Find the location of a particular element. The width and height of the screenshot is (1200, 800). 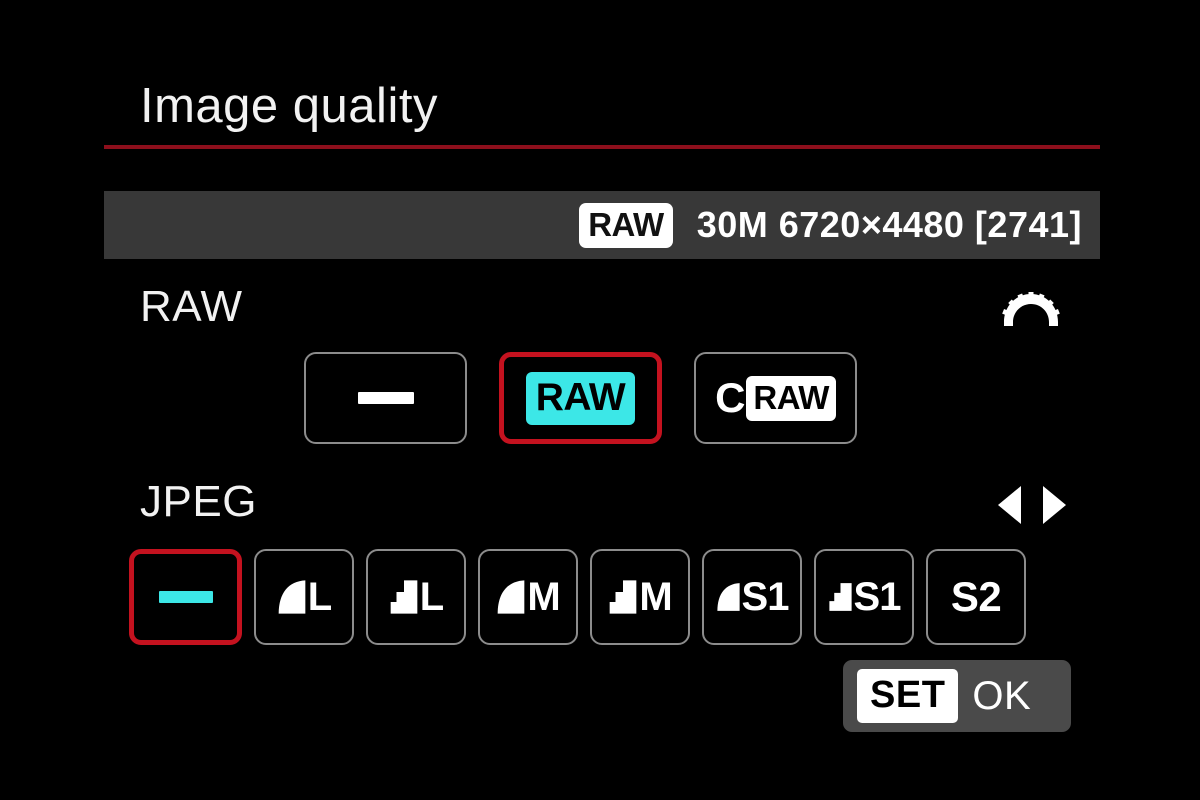

jpeg-option-normal-l: L is located at coordinates (416, 597).